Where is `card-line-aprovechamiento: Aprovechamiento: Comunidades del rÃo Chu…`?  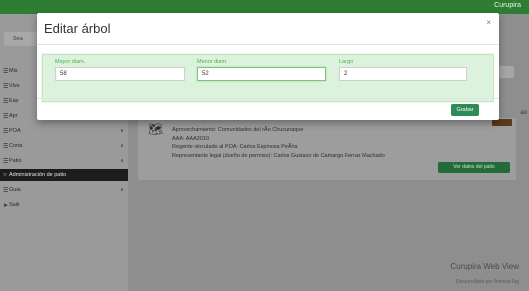 card-line-aprovechamiento: Aprovechamiento: Comunidades del rÃo Chu… is located at coordinates (238, 130).